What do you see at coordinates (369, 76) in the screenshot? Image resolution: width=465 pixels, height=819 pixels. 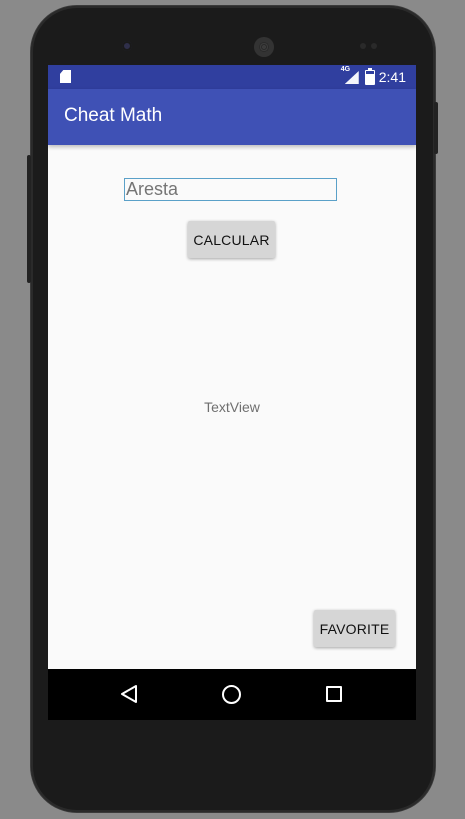 I see `battery-icon` at bounding box center [369, 76].